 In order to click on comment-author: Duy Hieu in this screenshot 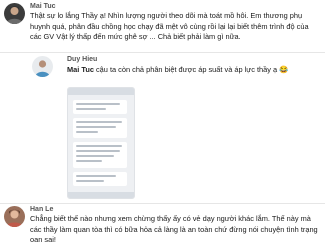, I will do `click(82, 59)`.